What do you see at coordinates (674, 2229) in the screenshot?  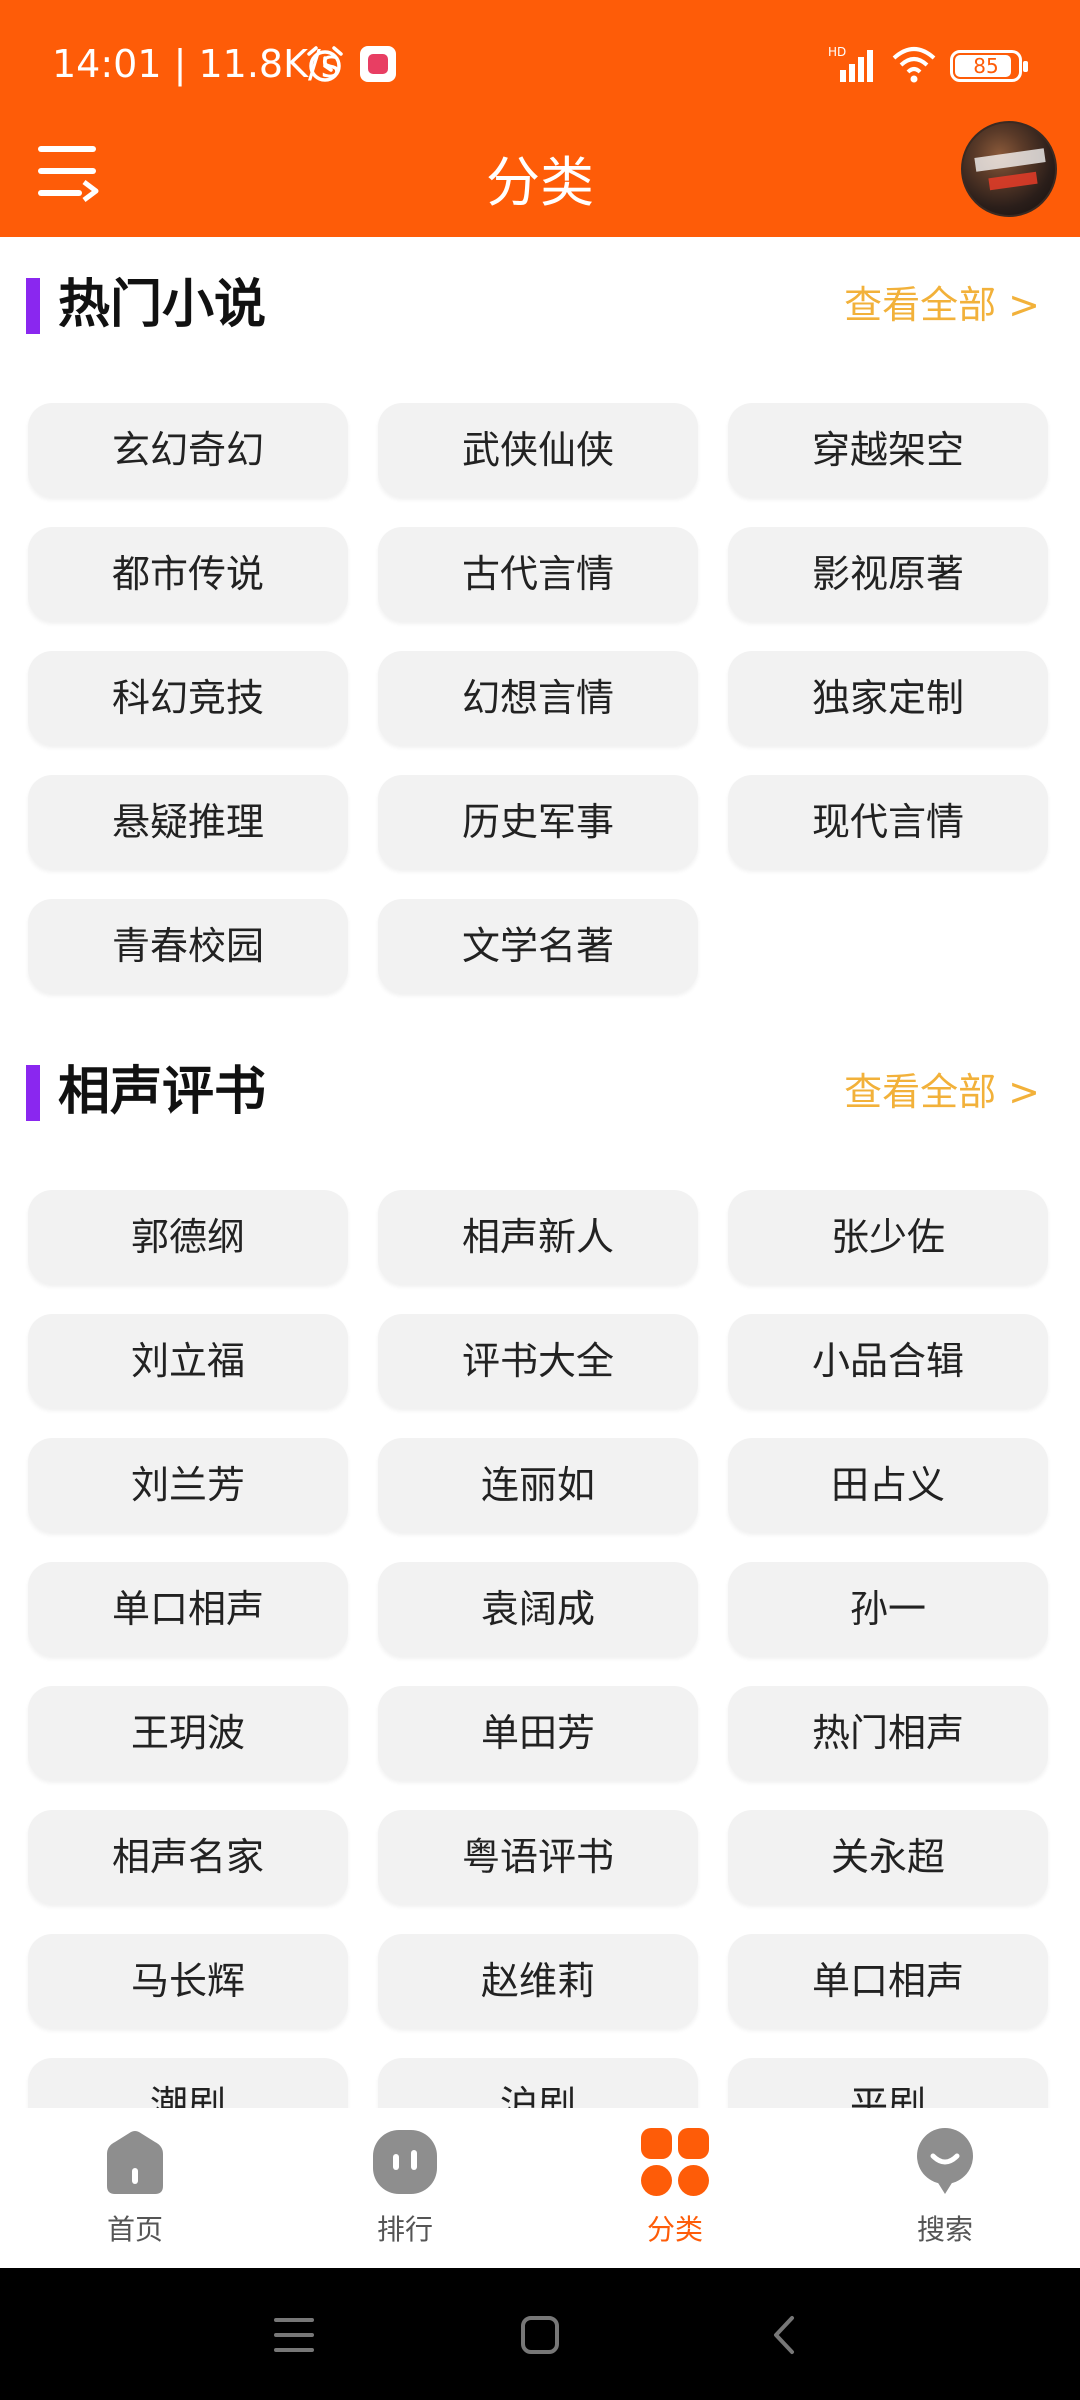 I see `tab-label: 分类` at bounding box center [674, 2229].